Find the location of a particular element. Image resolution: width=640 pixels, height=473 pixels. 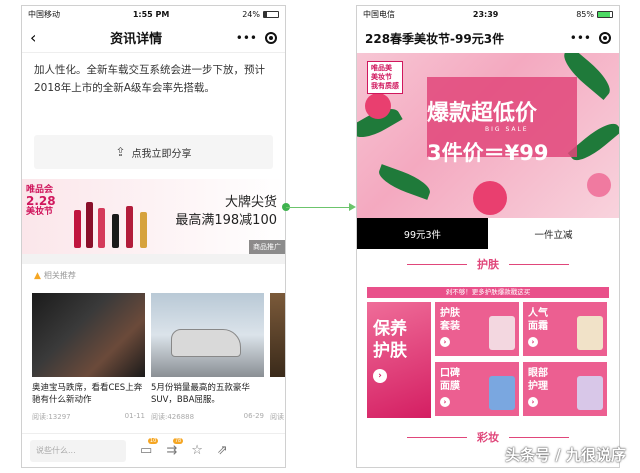

clock: 23:39 is located at coordinates (485, 14).